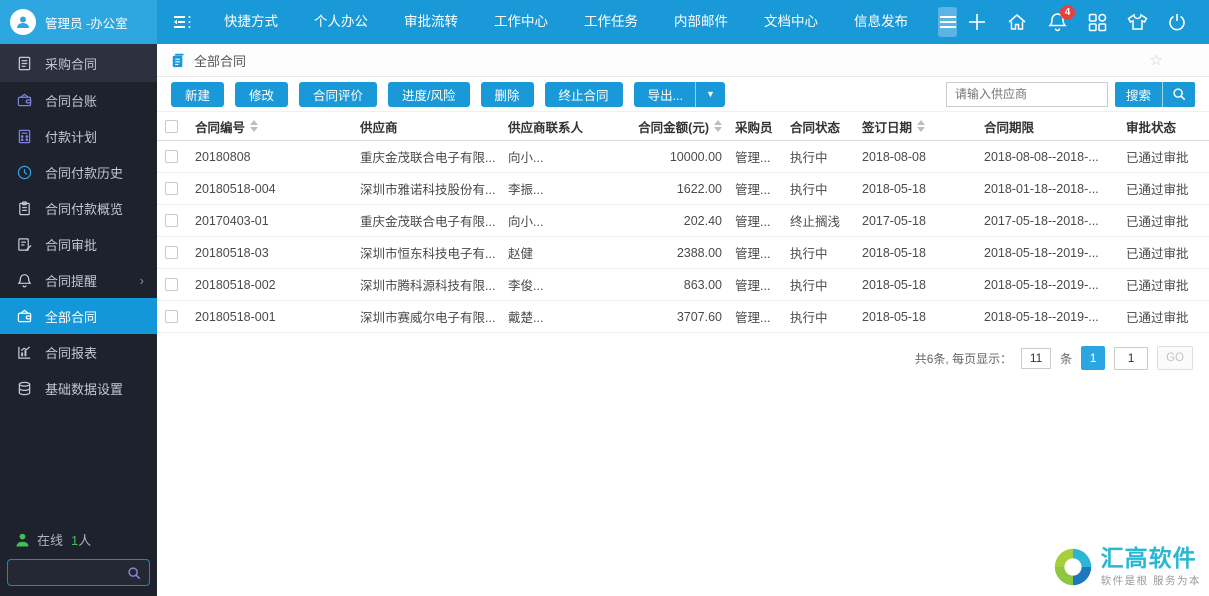  I want to click on page-doc-icon, so click(178, 60).